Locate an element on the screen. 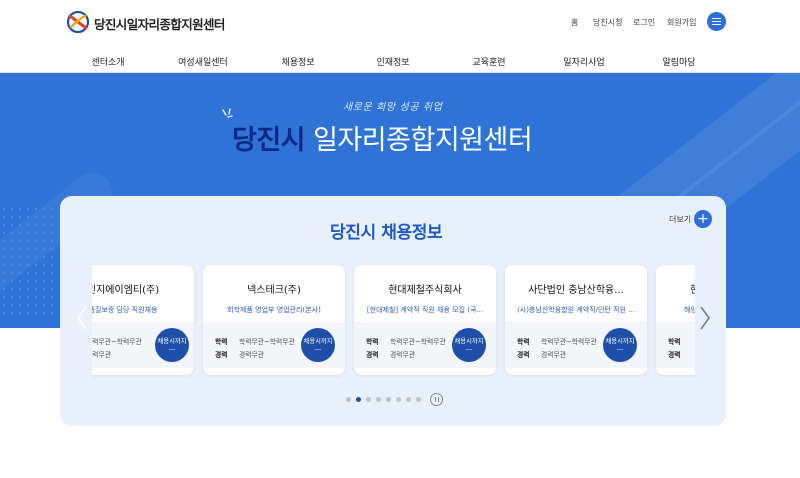 This screenshot has height=478, width=800. util-home-link: 홈 is located at coordinates (574, 22).